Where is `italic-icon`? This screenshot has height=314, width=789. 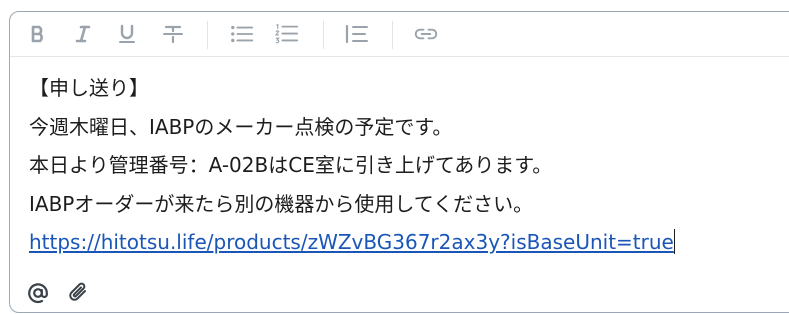
italic-icon is located at coordinates (83, 34).